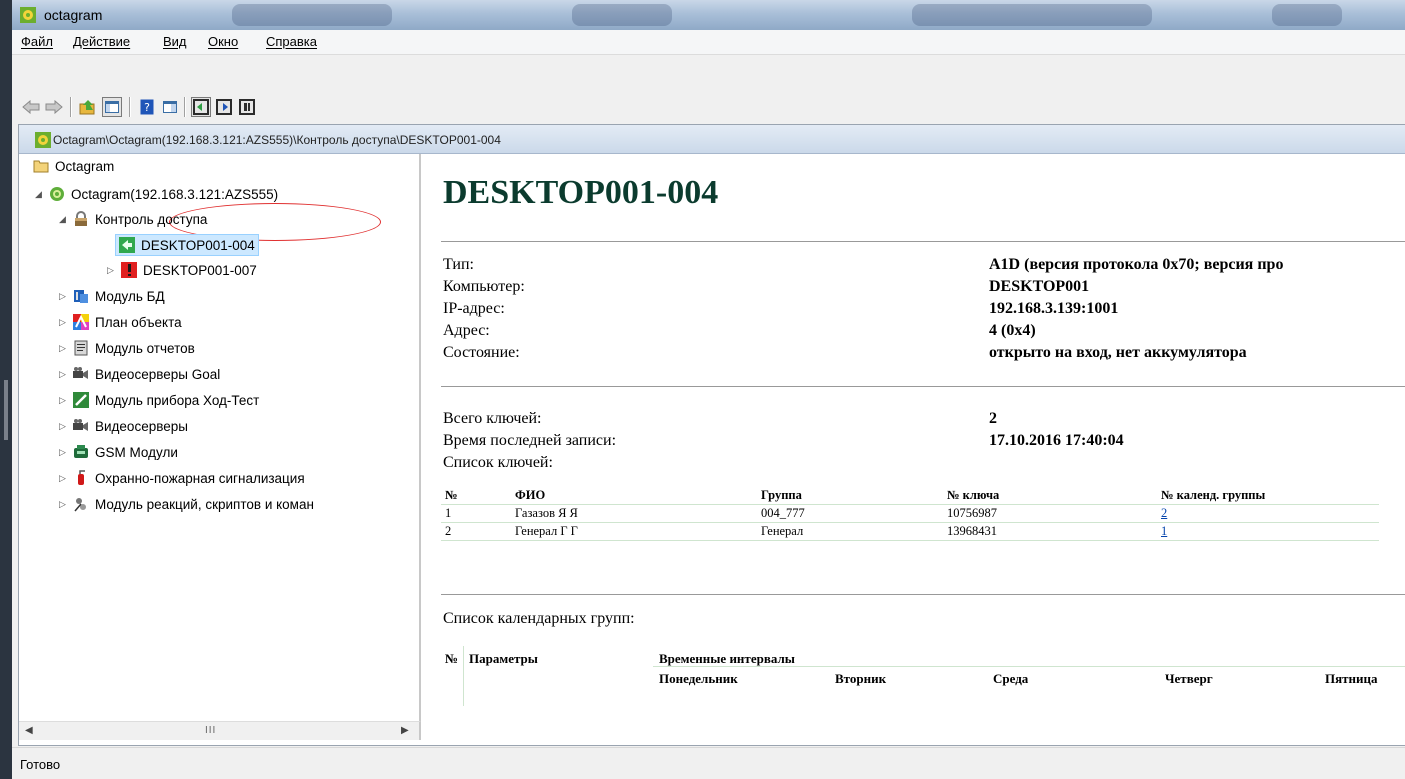 This screenshot has height=779, width=1405. Describe the element at coordinates (1012, 330) in the screenshot. I see `info-value: 4 (0x4)` at that location.